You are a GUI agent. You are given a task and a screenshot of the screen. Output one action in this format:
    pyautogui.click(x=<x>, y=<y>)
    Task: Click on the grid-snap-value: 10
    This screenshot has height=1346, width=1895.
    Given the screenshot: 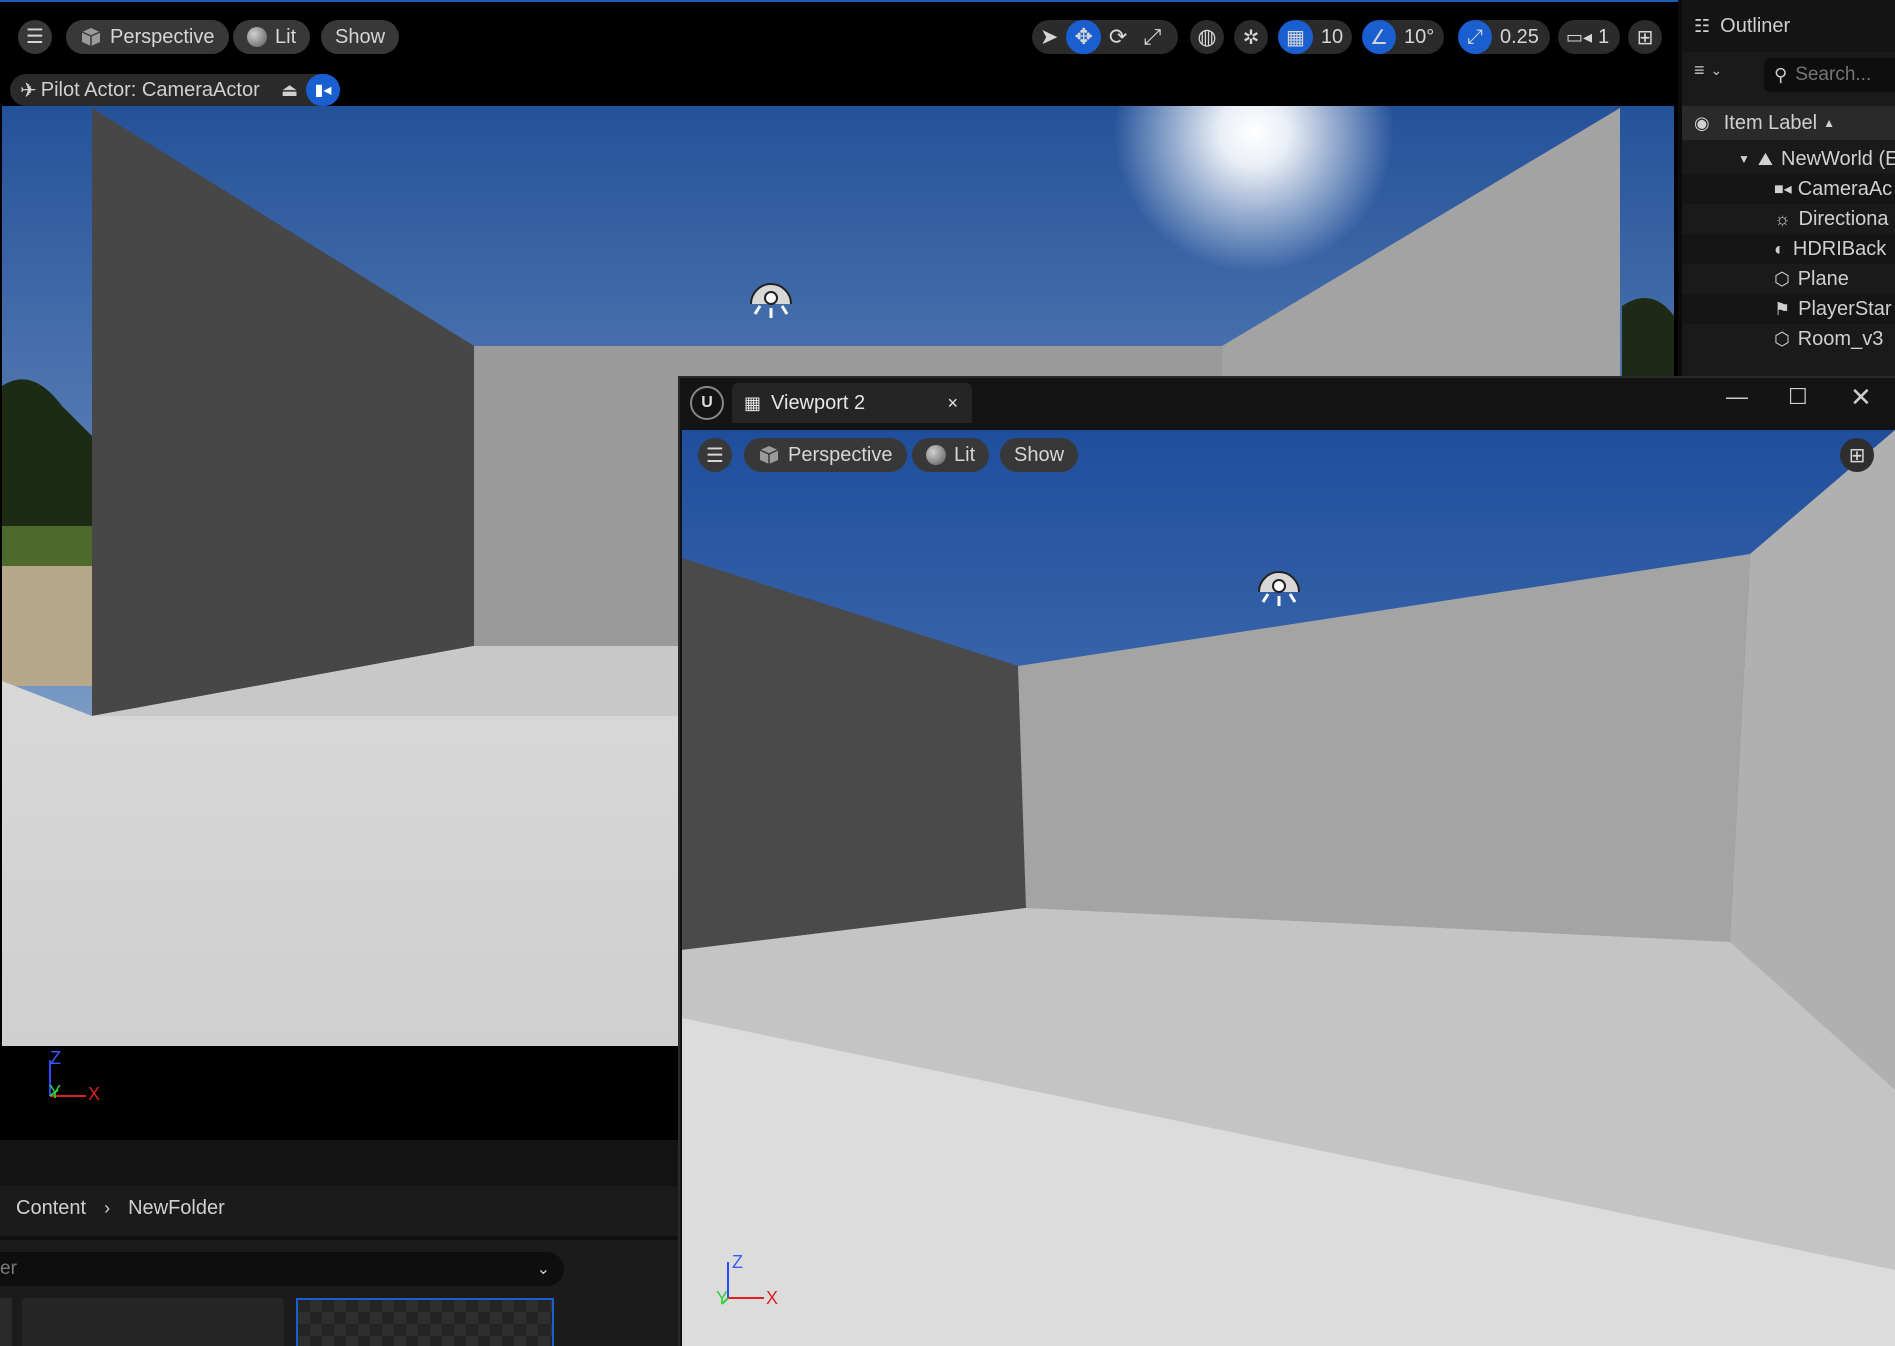 What is the action you would take?
    pyautogui.click(x=1332, y=37)
    